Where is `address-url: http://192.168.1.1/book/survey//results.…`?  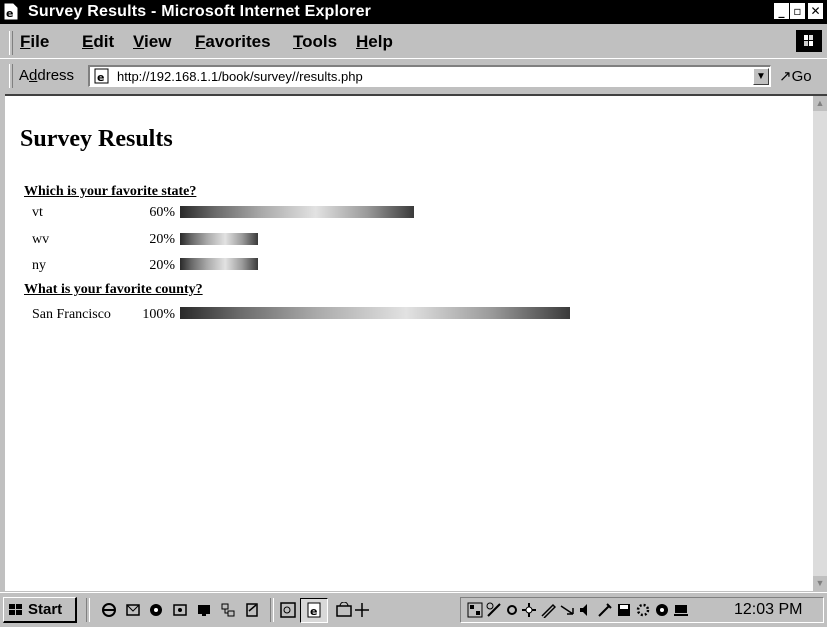
address-url: http://192.168.1.1/book/survey//results.… is located at coordinates (240, 76).